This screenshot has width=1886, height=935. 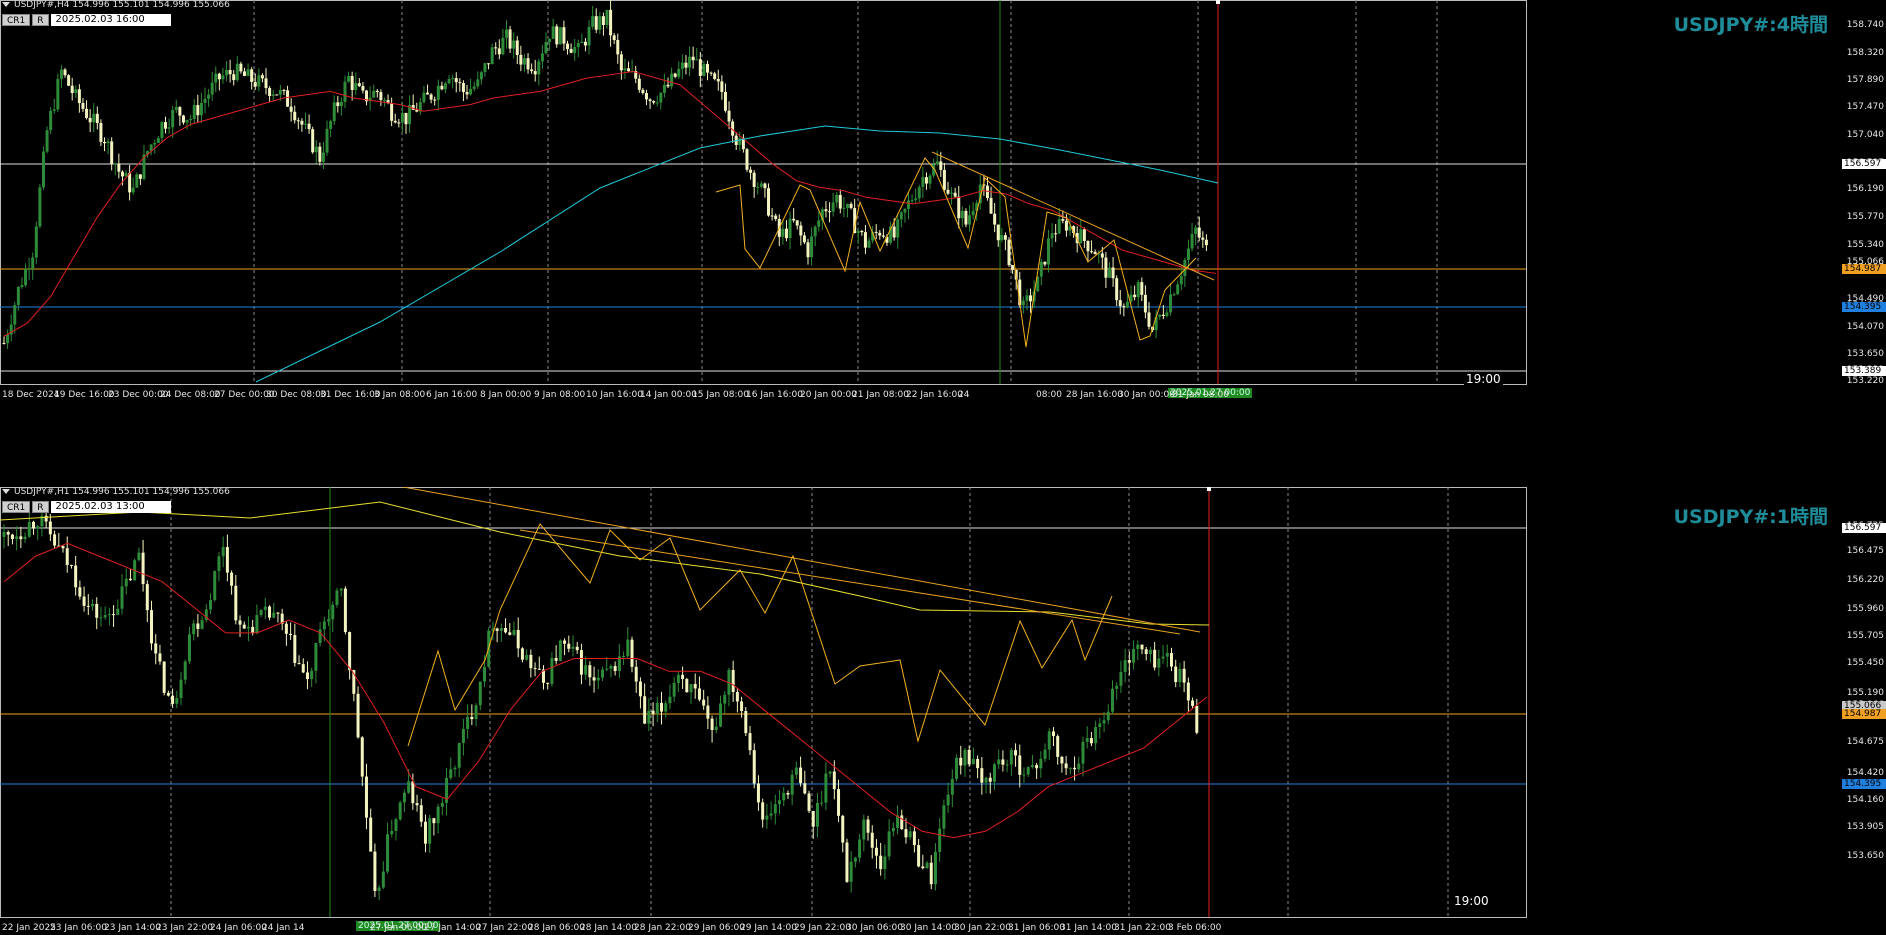 I want to click on time-axis-label: 22 Jan 2025, so click(x=29, y=928).